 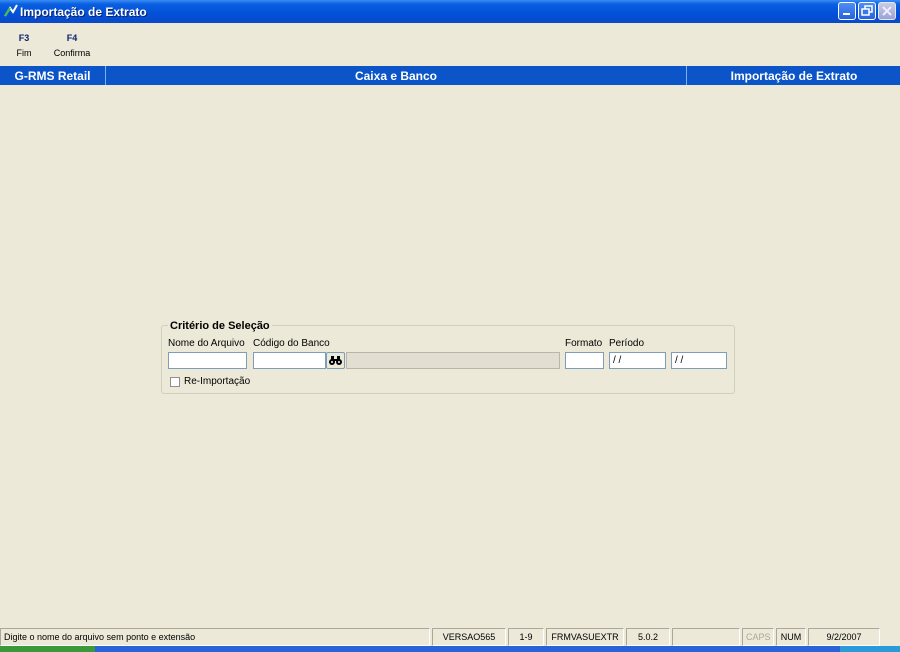 What do you see at coordinates (220, 326) in the screenshot?
I see `group-legend: Critério de Seleção` at bounding box center [220, 326].